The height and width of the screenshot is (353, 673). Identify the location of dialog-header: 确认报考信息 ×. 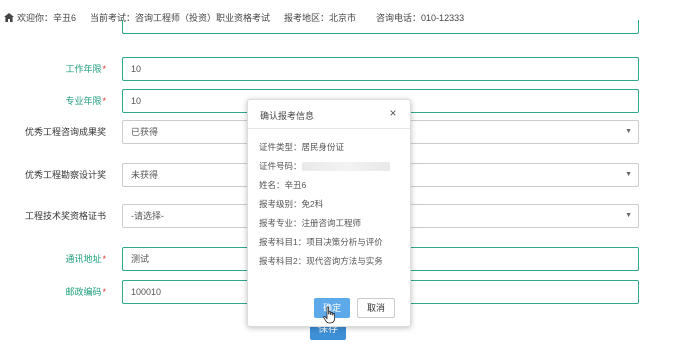
(329, 114).